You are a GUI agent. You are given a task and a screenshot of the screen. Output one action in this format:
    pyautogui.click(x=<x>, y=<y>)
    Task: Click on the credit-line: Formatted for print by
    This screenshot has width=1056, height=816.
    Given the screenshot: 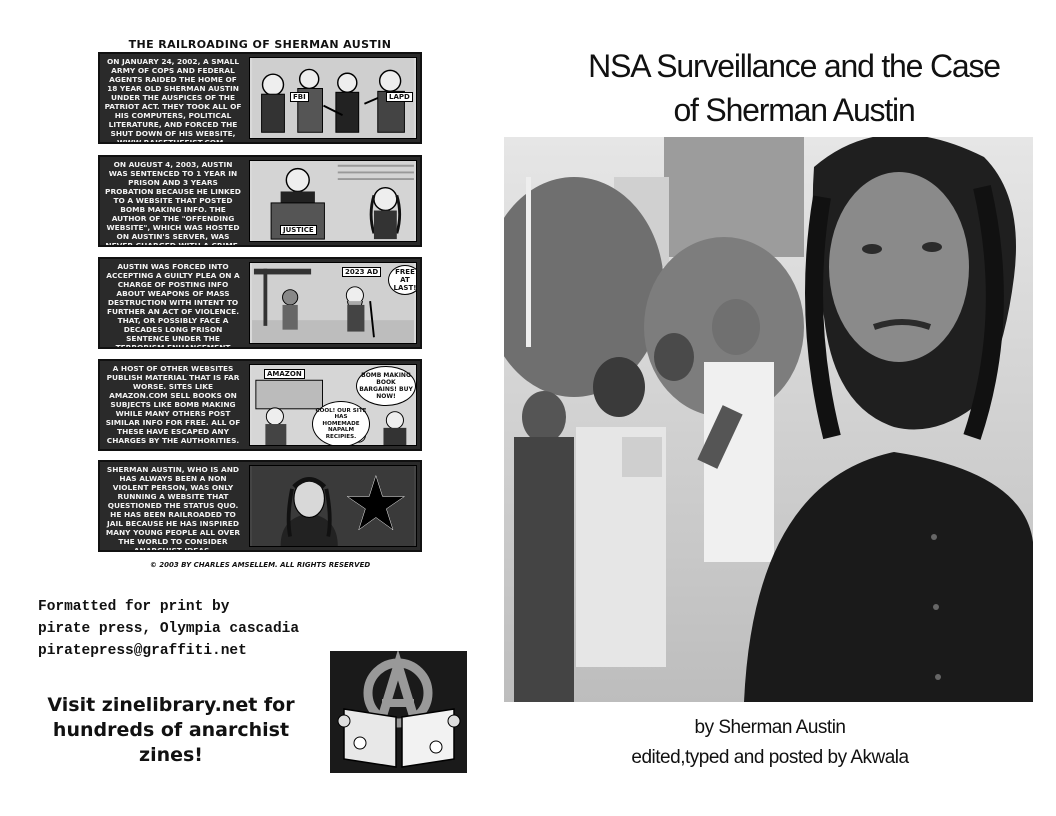 What is the action you would take?
    pyautogui.click(x=134, y=607)
    